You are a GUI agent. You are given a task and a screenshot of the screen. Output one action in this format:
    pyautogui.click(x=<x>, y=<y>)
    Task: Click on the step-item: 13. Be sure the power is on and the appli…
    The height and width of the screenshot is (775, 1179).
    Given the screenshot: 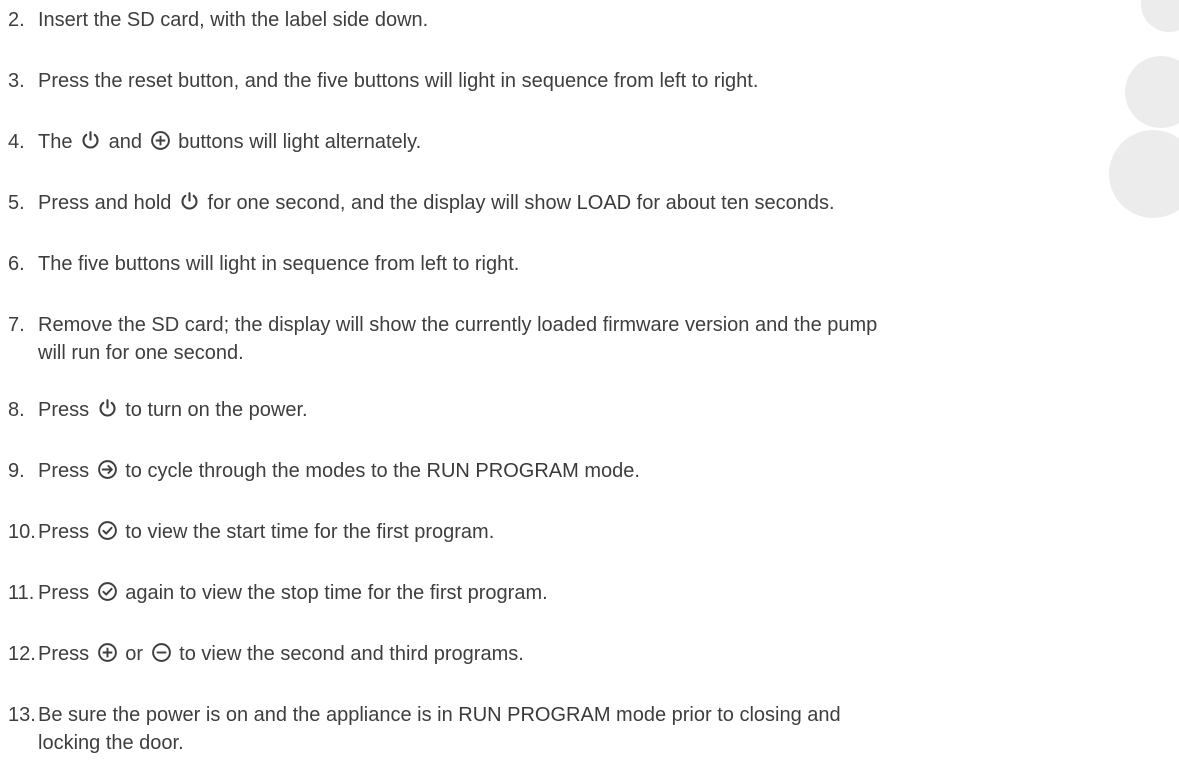 What is the action you would take?
    pyautogui.click(x=424, y=729)
    